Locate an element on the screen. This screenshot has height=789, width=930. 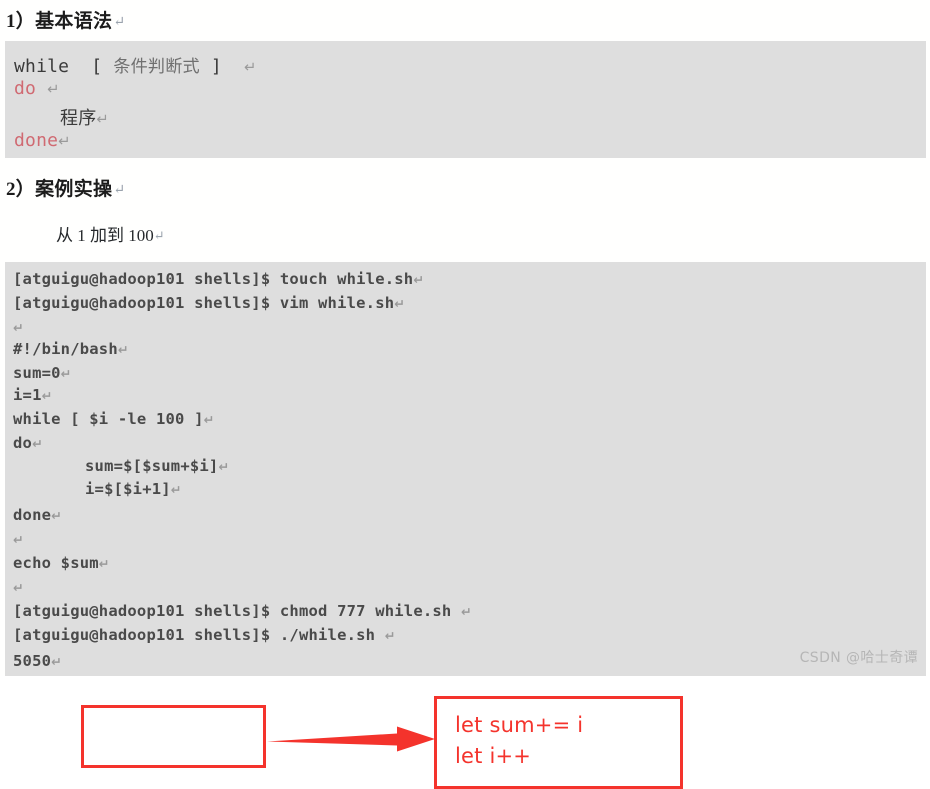
demo-code-line-text: sum=0 is located at coordinates (37, 373).